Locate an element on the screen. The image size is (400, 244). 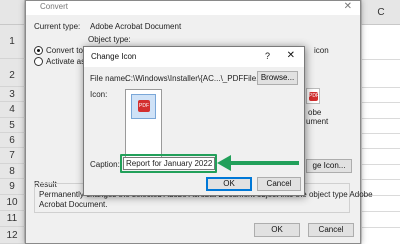
convert-cancel-button: Cancel is located at coordinates (331, 230).